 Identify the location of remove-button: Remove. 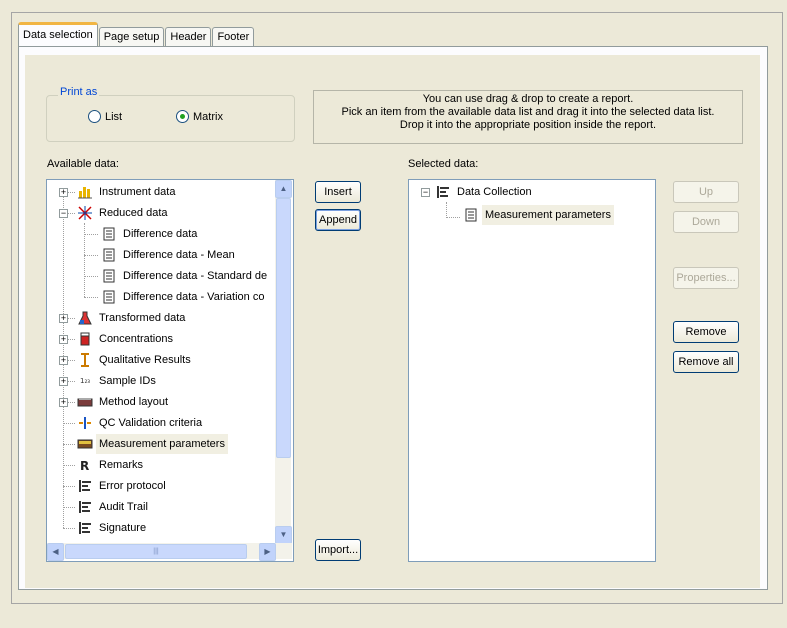
(706, 332).